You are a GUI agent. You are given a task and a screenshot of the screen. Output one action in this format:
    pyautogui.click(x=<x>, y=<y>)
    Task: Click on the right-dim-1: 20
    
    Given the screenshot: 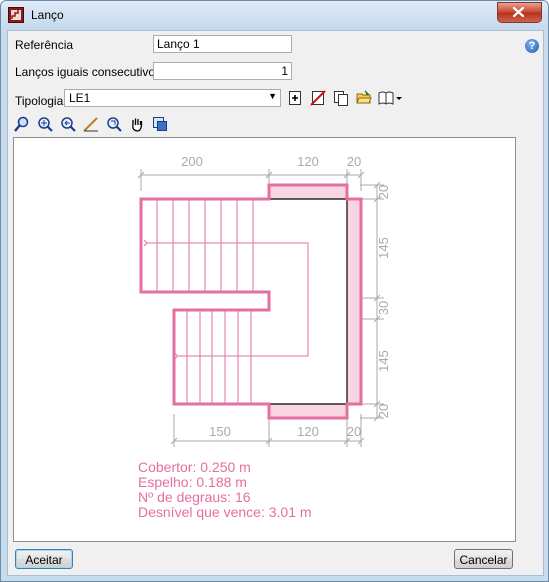 What is the action you would take?
    pyautogui.click(x=383, y=192)
    